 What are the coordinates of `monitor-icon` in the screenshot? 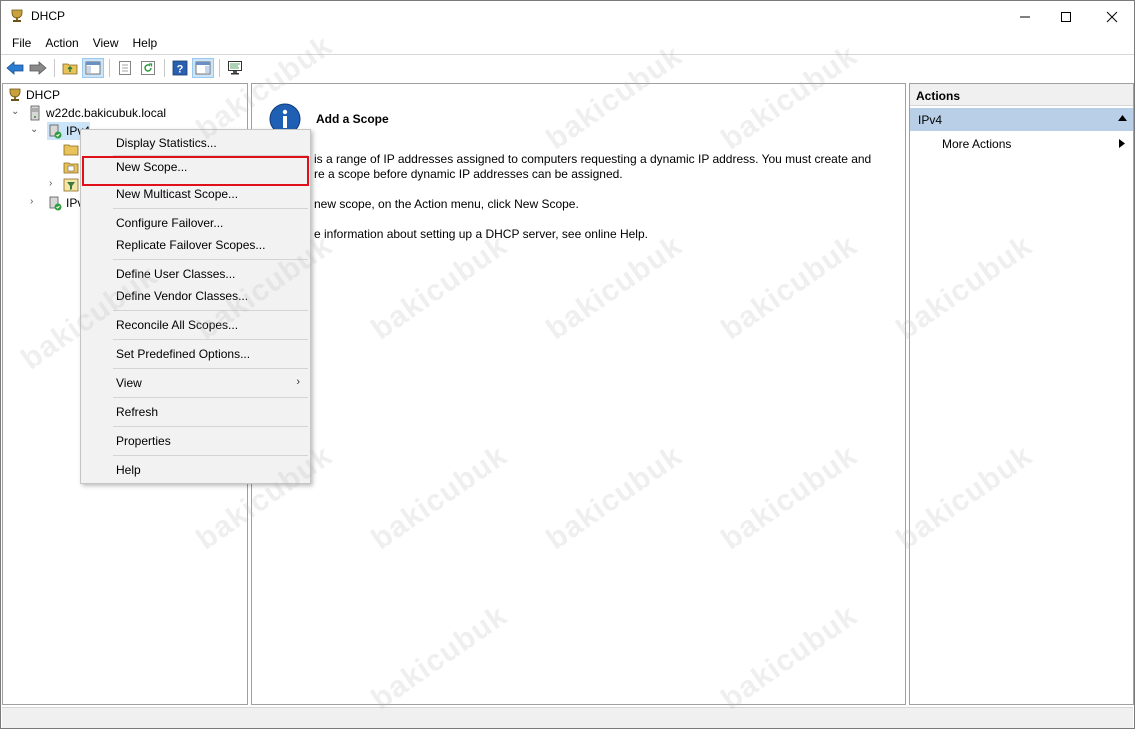 It's located at (235, 68).